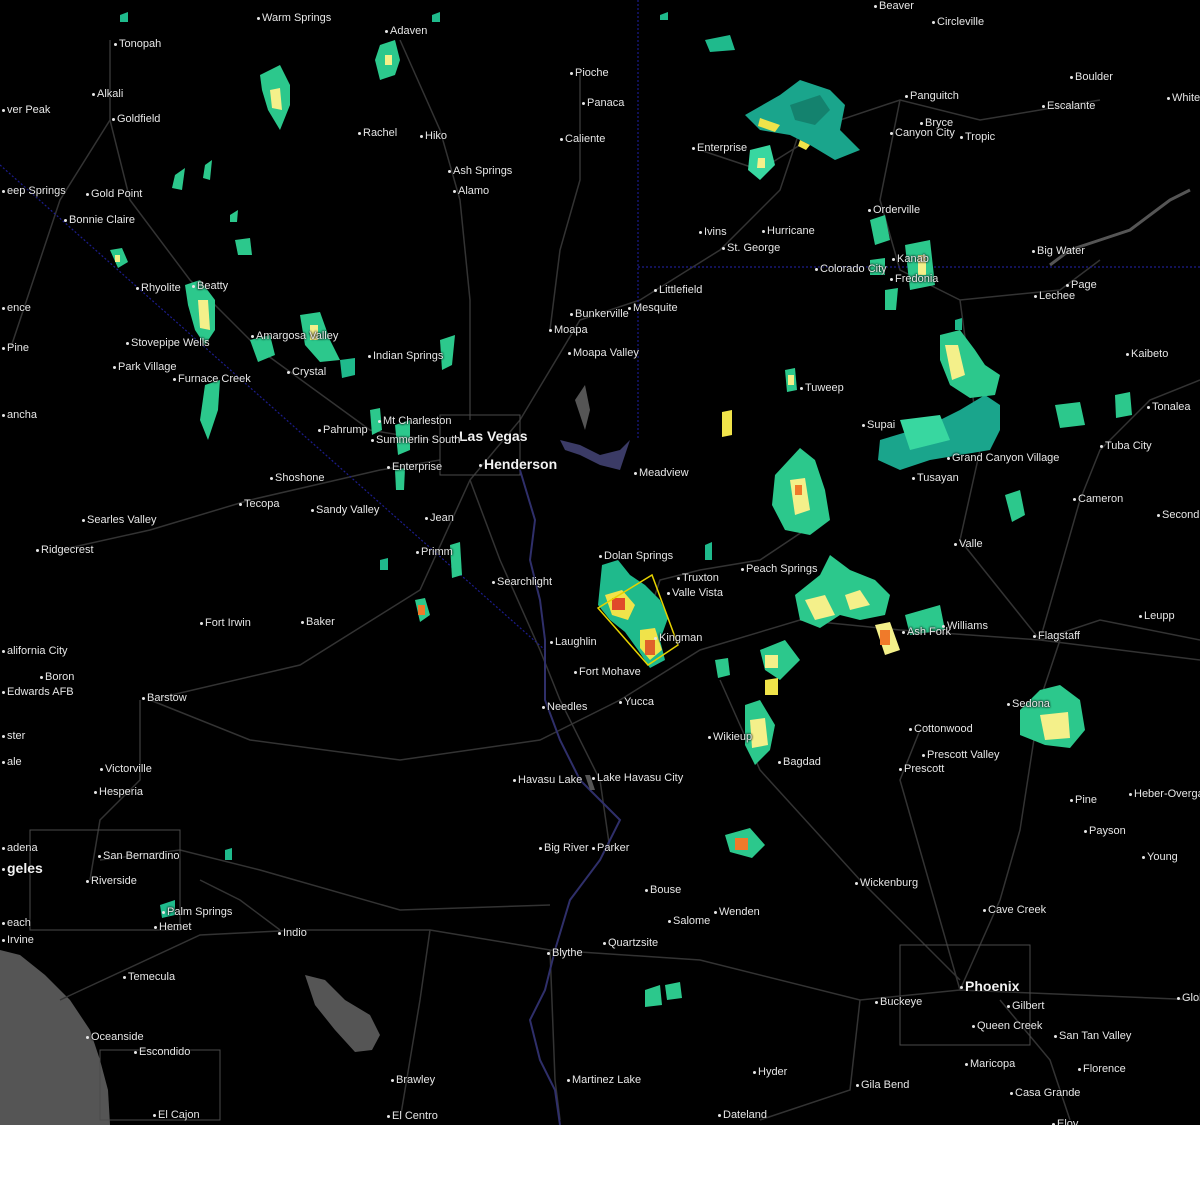 The height and width of the screenshot is (1200, 1200). What do you see at coordinates (1028, 1006) in the screenshot?
I see `city-name: Gilbert` at bounding box center [1028, 1006].